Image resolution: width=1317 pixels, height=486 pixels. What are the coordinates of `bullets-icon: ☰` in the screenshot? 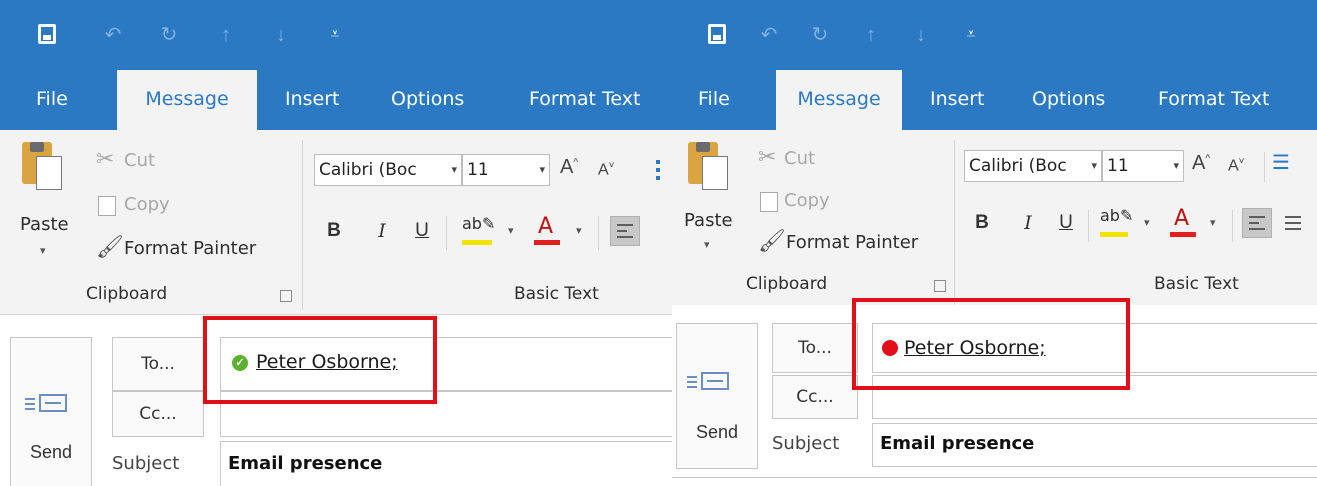 It's located at (1281, 162).